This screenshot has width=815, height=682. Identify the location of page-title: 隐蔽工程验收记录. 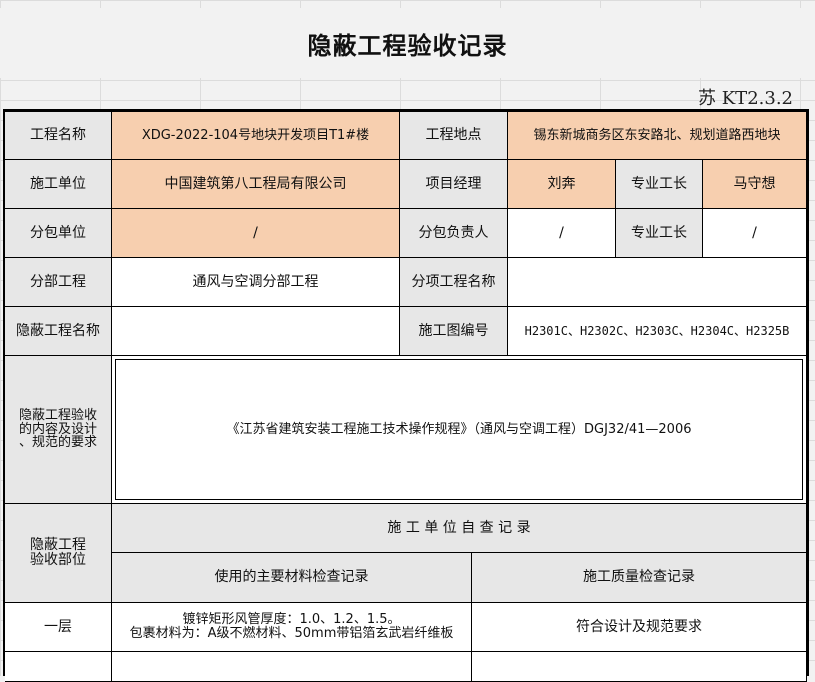
(407, 43).